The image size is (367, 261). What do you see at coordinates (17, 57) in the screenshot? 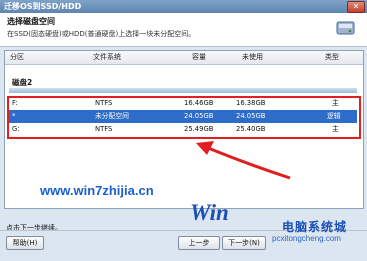
I see `col-partition: 分区` at bounding box center [17, 57].